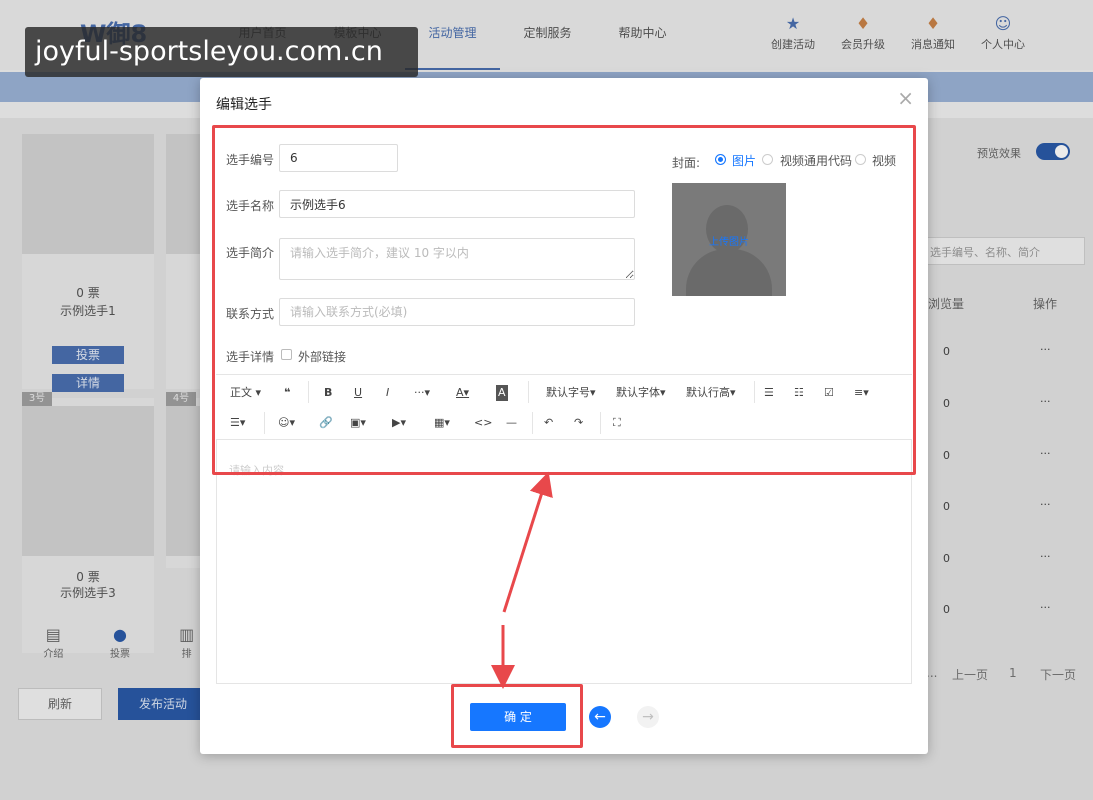  I want to click on arrow-to-form, so click(527, 542).